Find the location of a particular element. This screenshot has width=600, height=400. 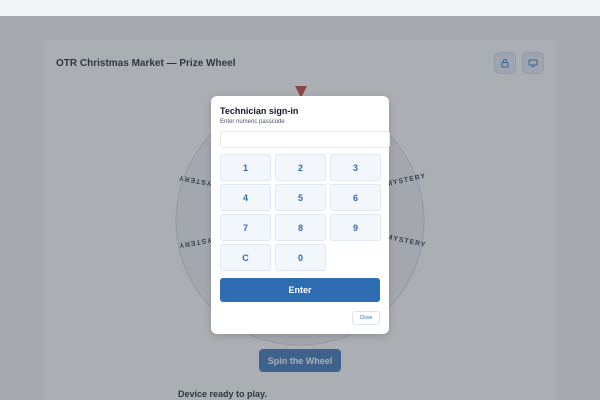

keypad-key-1: 1 is located at coordinates (245, 167).